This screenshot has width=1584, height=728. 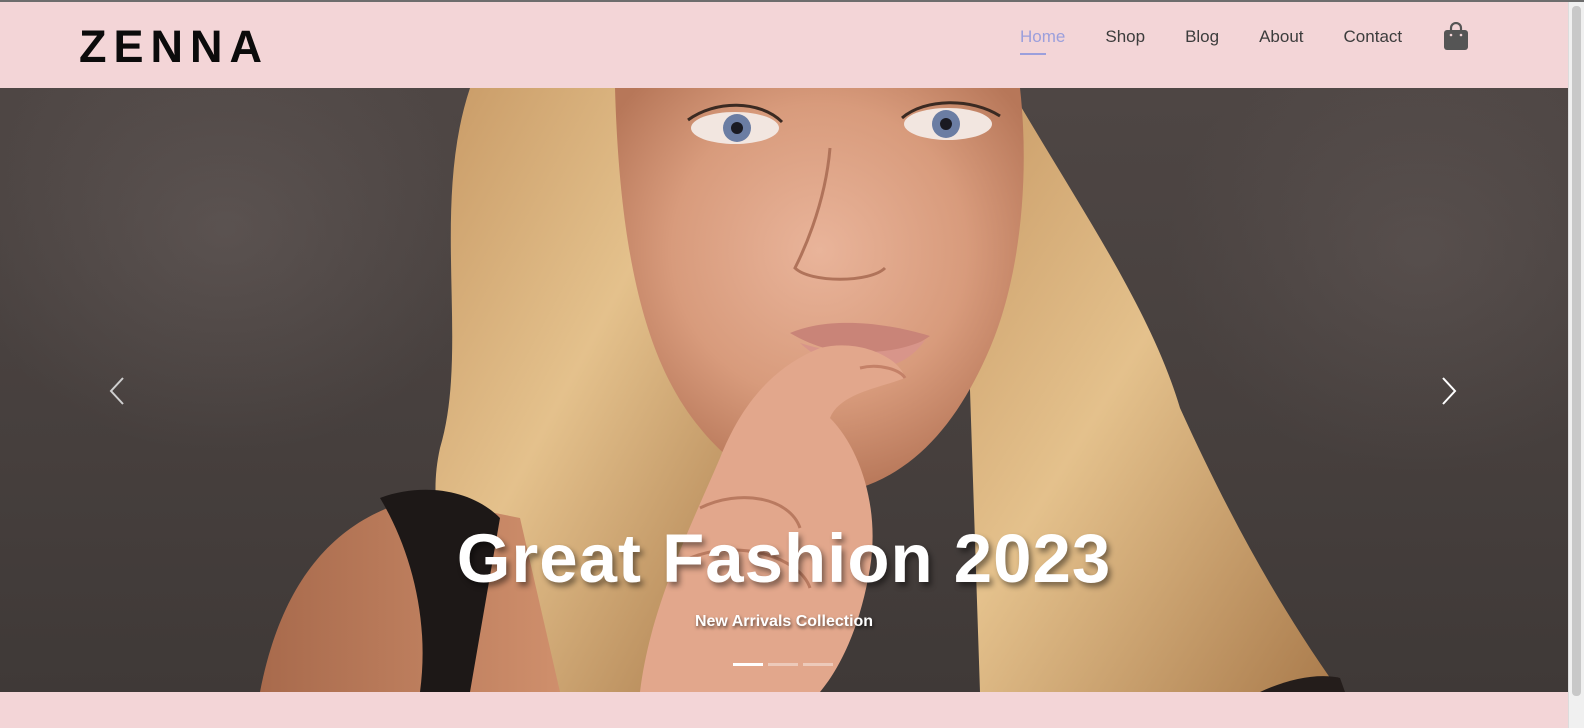 I want to click on hero-subtitle: New Arrivals Collection, so click(x=784, y=621).